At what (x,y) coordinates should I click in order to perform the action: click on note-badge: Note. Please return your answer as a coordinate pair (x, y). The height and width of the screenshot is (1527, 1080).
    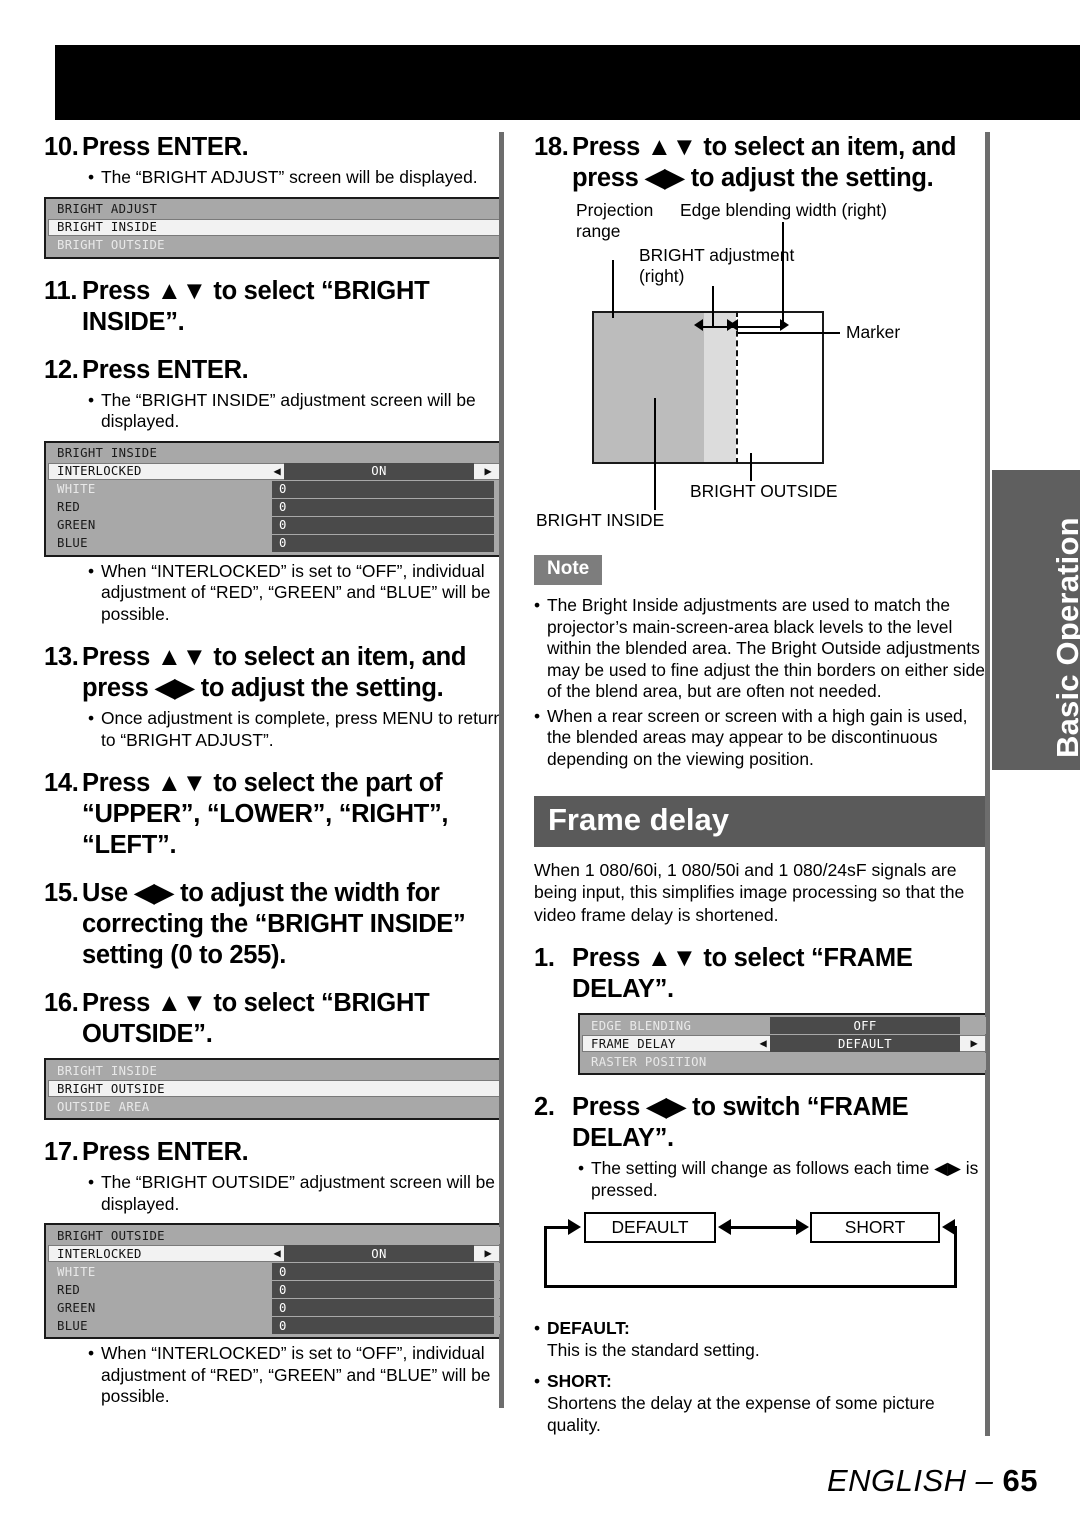
    Looking at the image, I should click on (568, 570).